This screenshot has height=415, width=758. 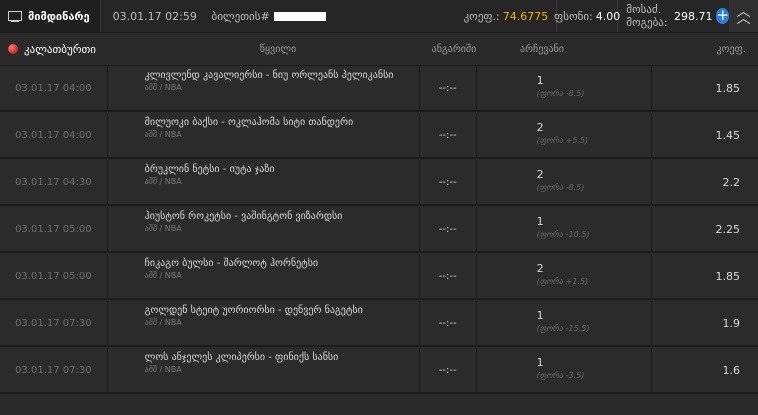 I want to click on amount-label: ფსონი:, so click(x=573, y=16).